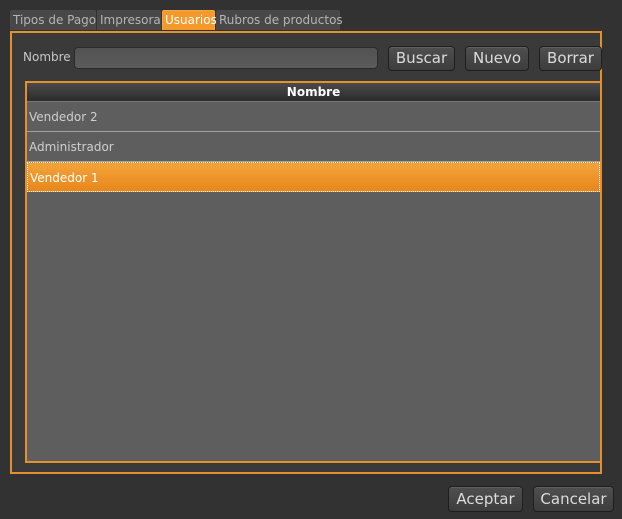 This screenshot has height=519, width=622. Describe the element at coordinates (485, 499) in the screenshot. I see `aceptar-button: Aceptar` at that location.